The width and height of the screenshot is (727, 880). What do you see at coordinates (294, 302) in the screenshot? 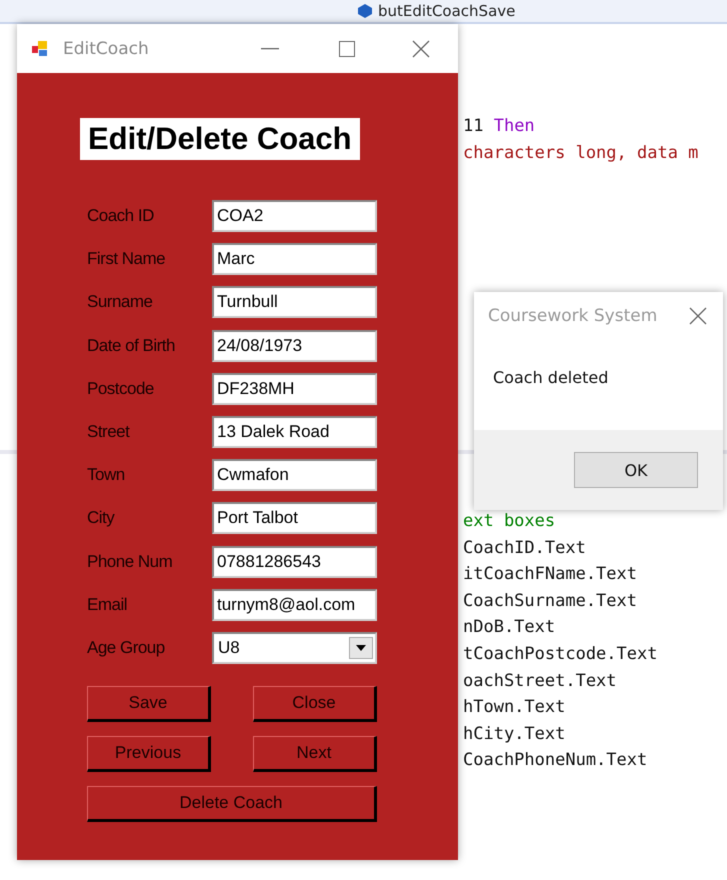
I see `text-field: Turnbull` at bounding box center [294, 302].